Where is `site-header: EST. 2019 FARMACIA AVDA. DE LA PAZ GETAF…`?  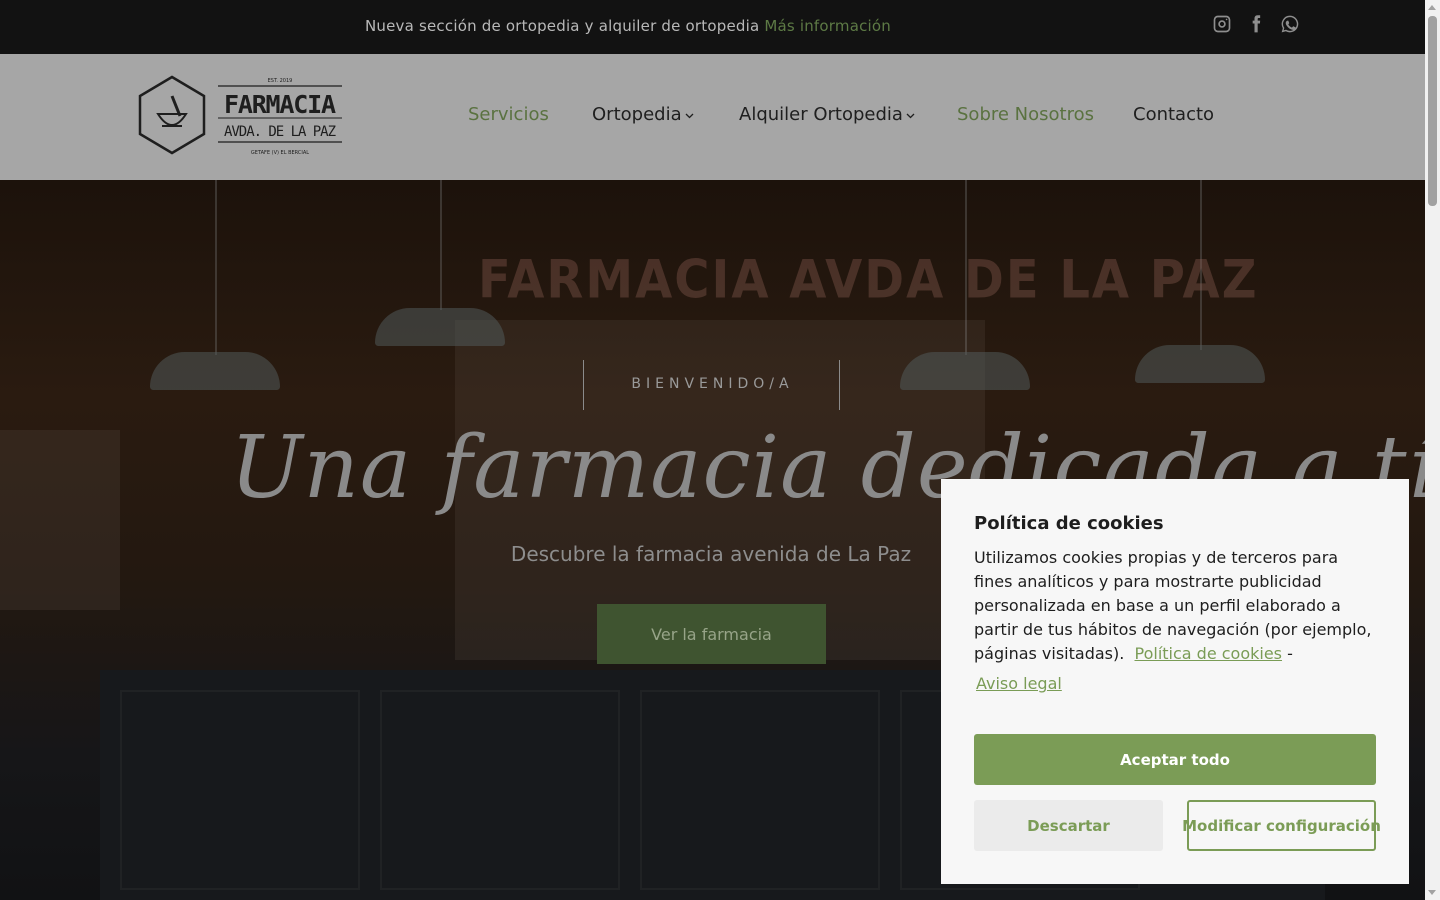 site-header: EST. 2019 FARMACIA AVDA. DE LA PAZ GETAF… is located at coordinates (712, 117).